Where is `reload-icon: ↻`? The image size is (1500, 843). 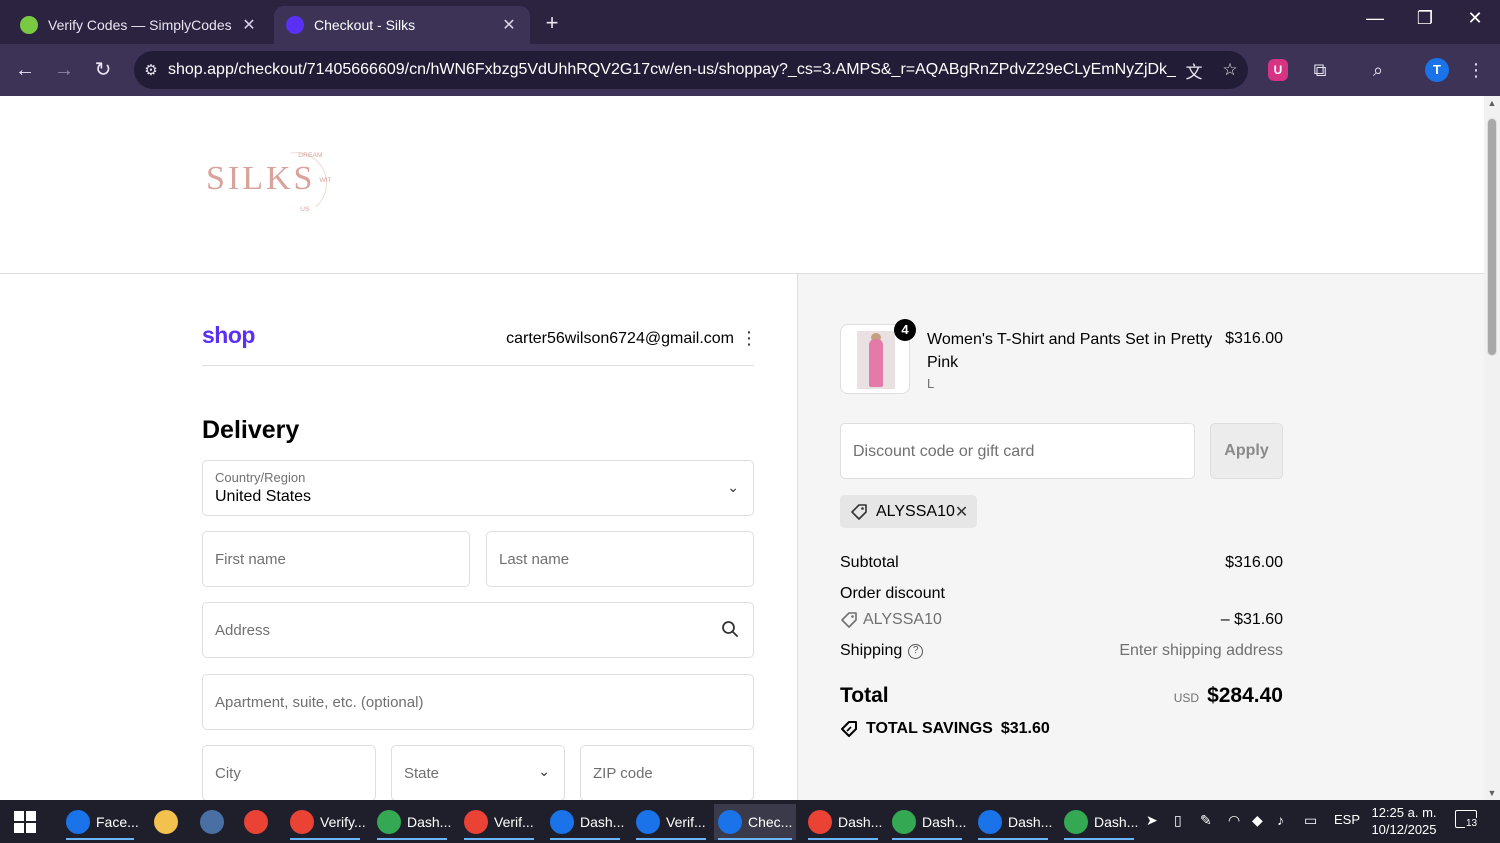 reload-icon: ↻ is located at coordinates (103, 70).